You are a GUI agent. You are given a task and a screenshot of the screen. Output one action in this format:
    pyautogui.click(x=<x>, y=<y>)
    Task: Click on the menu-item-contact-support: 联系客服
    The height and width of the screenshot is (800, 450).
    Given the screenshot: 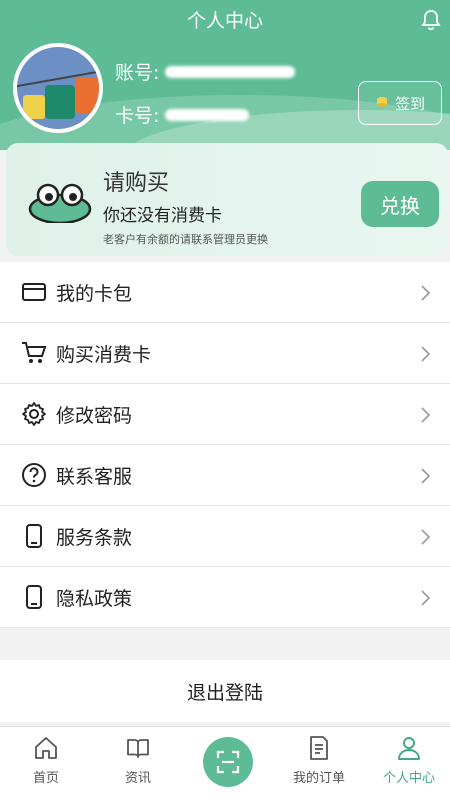 What is the action you would take?
    pyautogui.click(x=225, y=475)
    